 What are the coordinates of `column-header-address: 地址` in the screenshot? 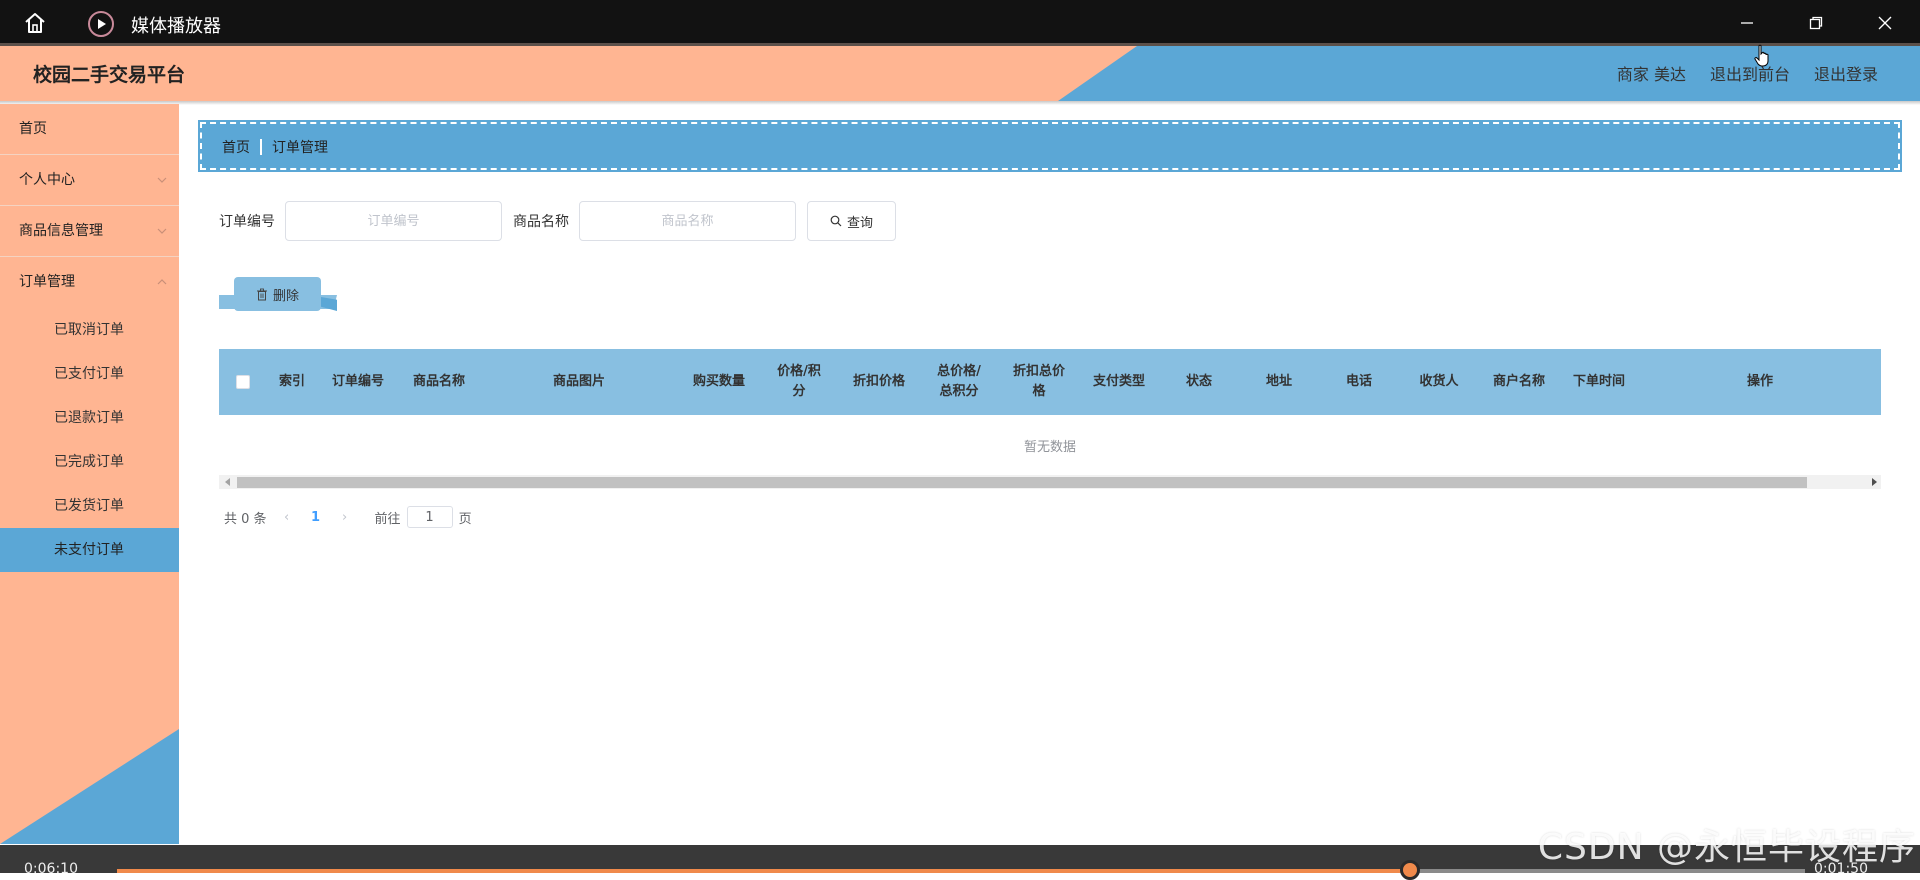 It's located at (1279, 382).